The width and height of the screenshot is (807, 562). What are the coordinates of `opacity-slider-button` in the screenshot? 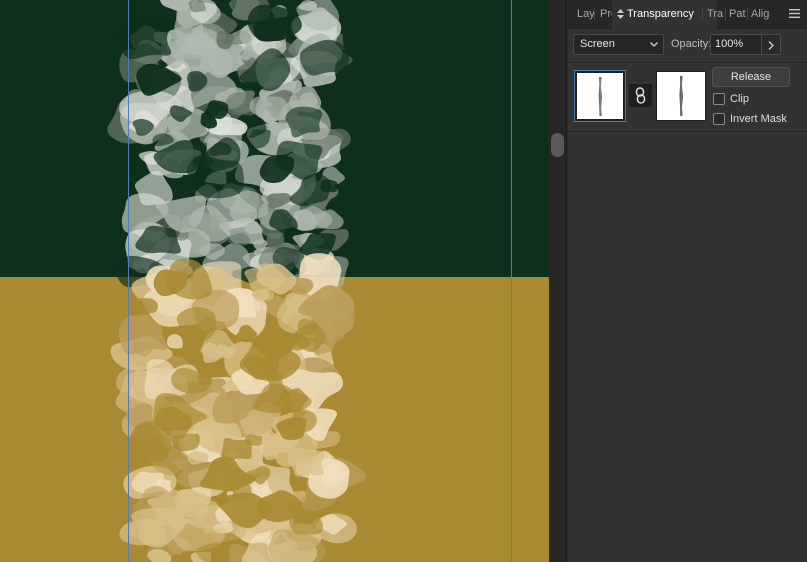 It's located at (771, 44).